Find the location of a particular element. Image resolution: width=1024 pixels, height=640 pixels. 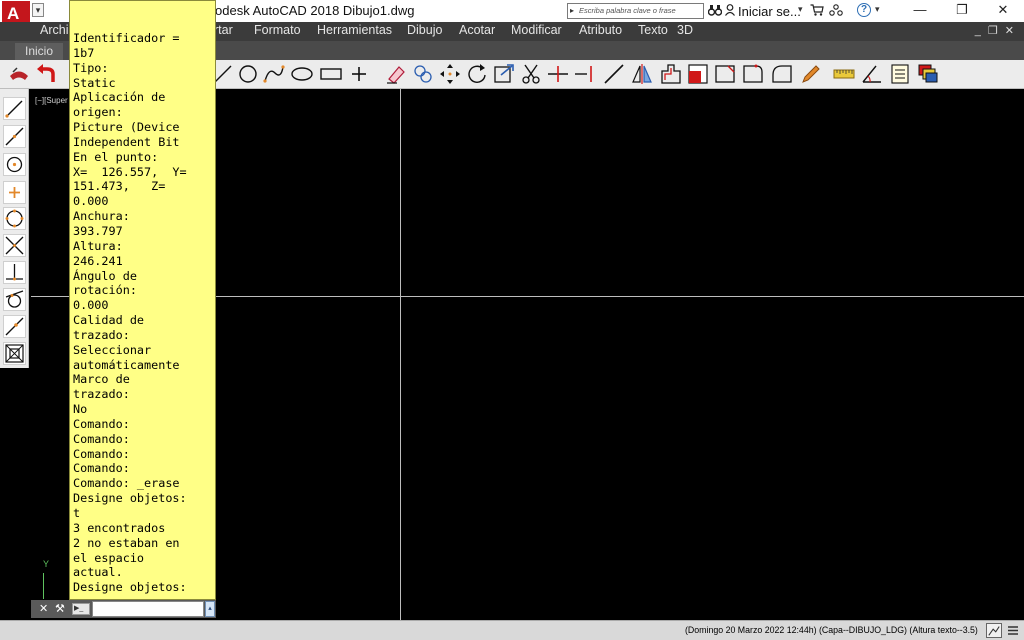

menu-atributo: Atributo is located at coordinates (600, 30).